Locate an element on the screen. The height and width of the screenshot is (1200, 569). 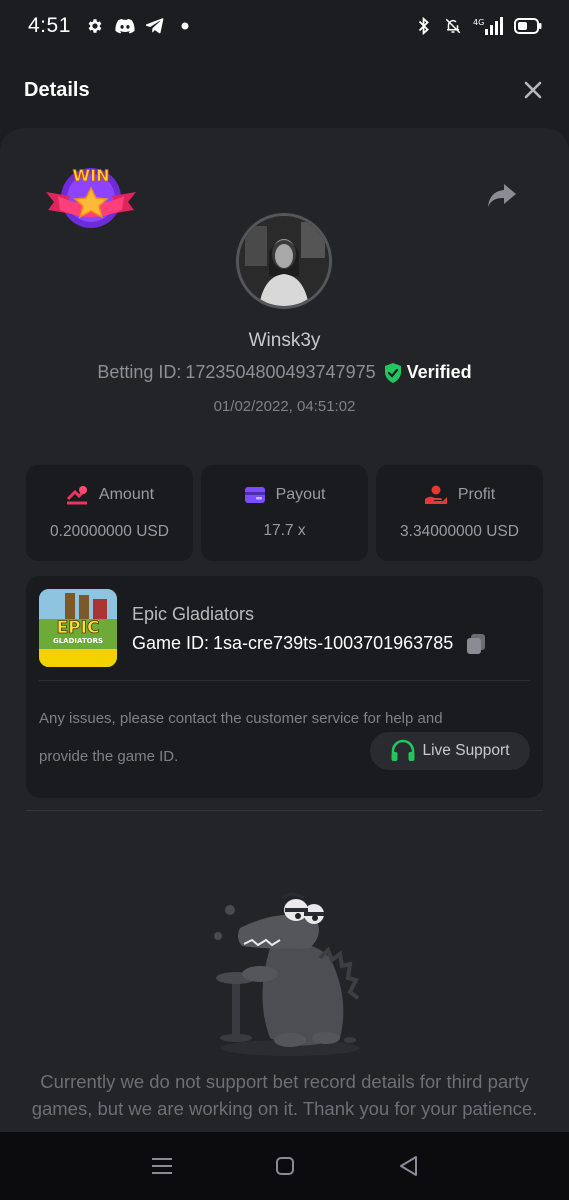
svg-text: 4G is located at coordinates (478, 22).